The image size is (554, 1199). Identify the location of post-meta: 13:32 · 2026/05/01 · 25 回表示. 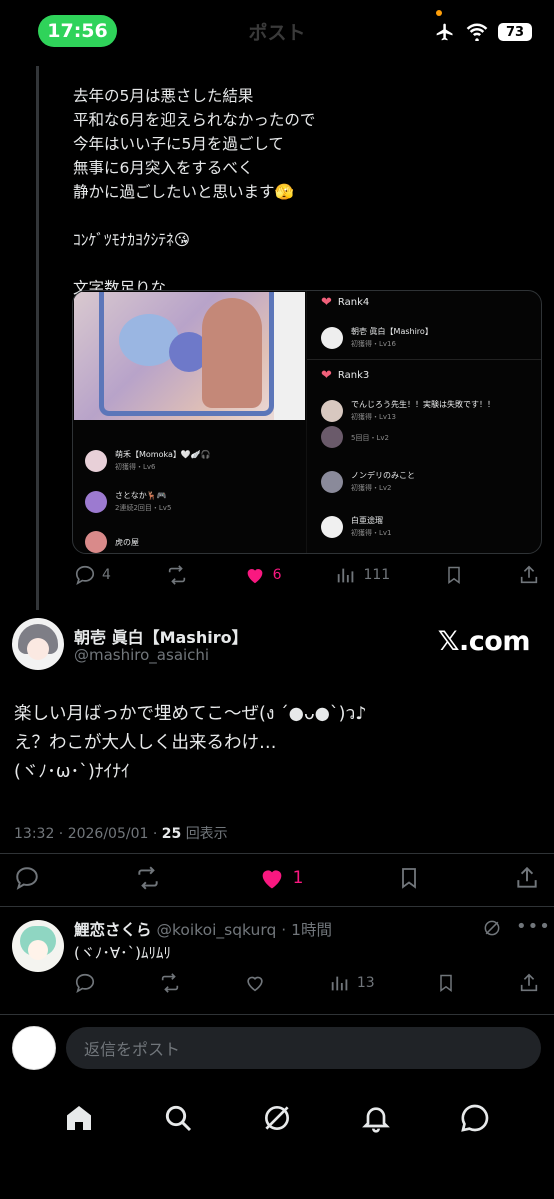
(121, 834).